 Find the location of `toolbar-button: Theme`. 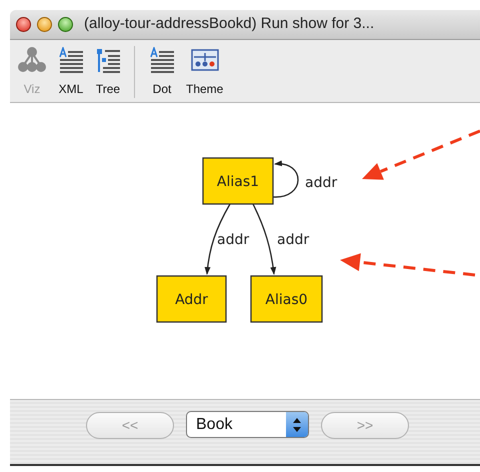

toolbar-button: Theme is located at coordinates (204, 71).